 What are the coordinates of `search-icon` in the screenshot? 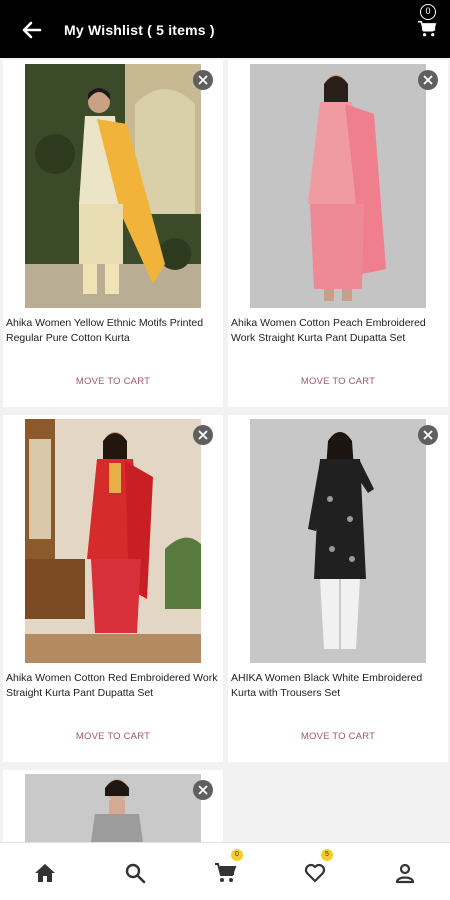 It's located at (135, 873).